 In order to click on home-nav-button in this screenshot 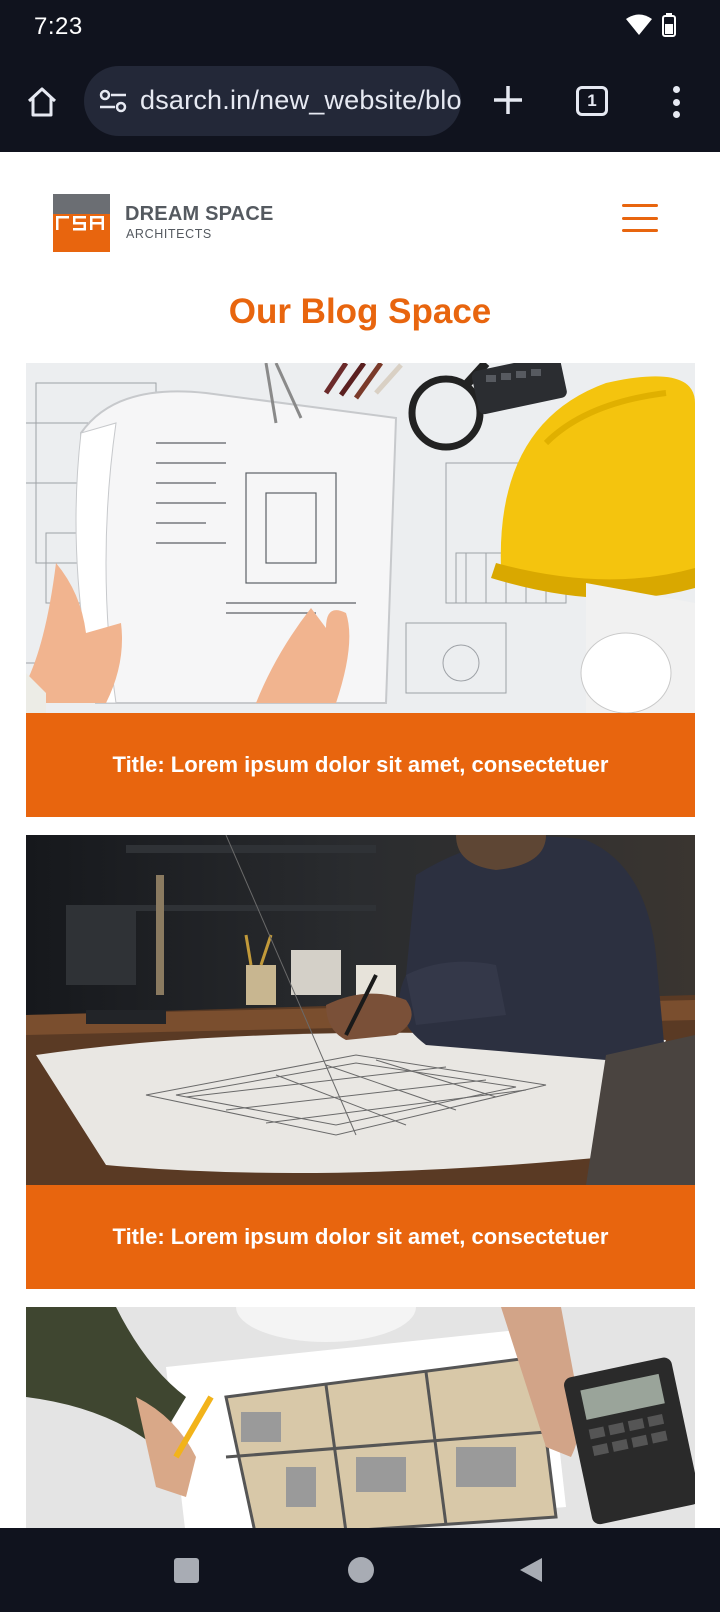, I will do `click(361, 1570)`.